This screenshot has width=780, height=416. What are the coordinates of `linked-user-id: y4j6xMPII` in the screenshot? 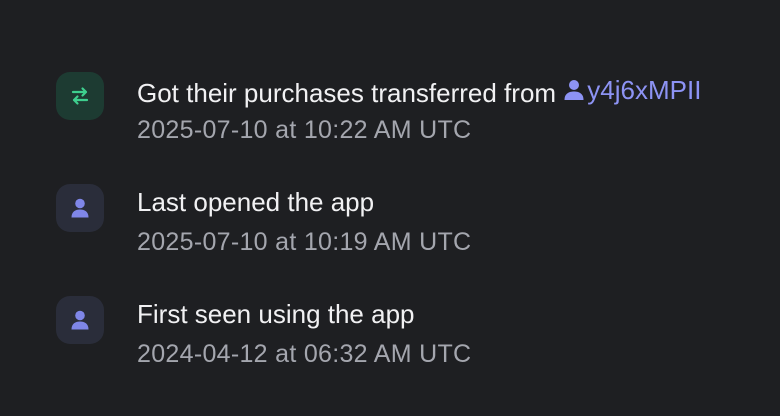 It's located at (644, 90).